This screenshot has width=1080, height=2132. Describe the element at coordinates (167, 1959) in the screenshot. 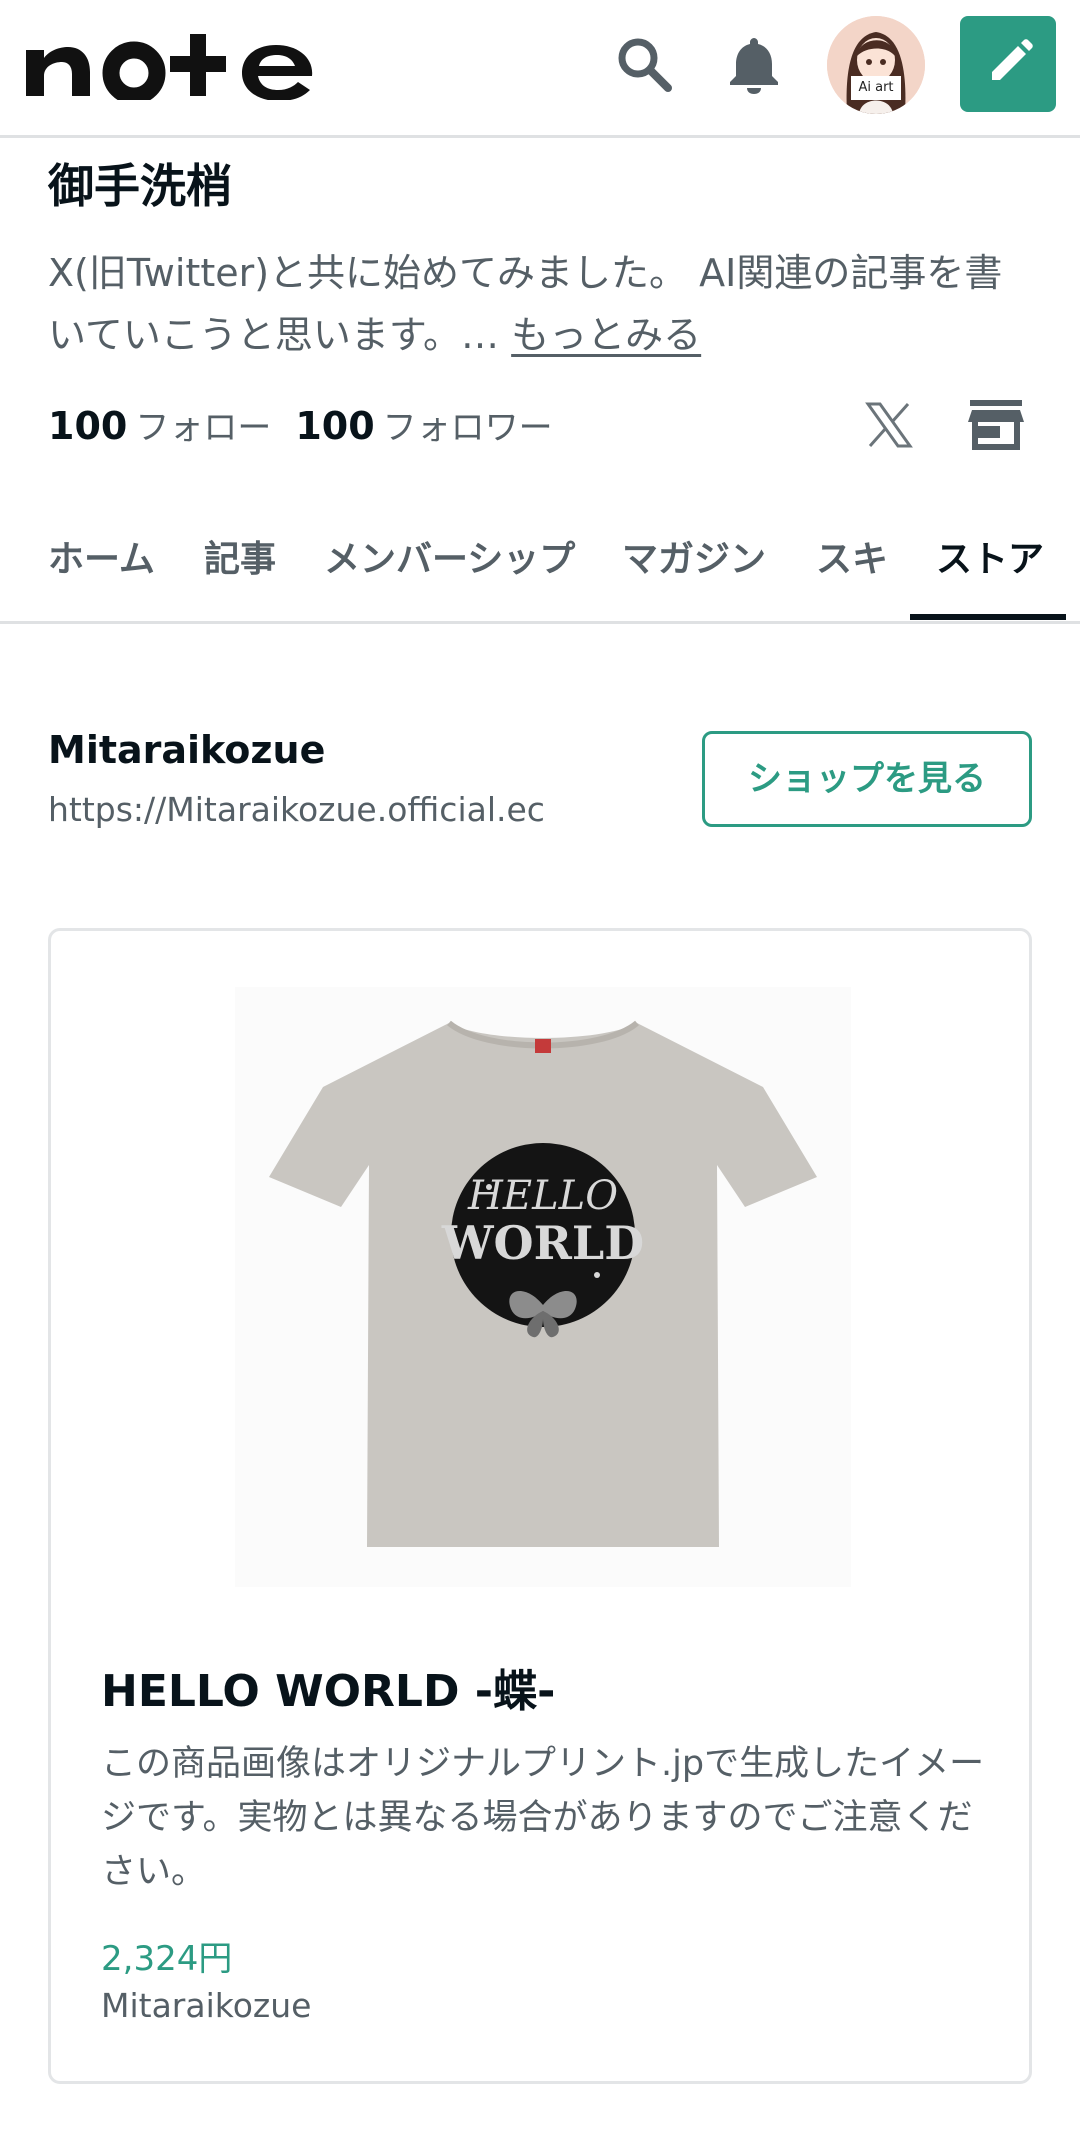

I see `product-price: 2,324円` at that location.